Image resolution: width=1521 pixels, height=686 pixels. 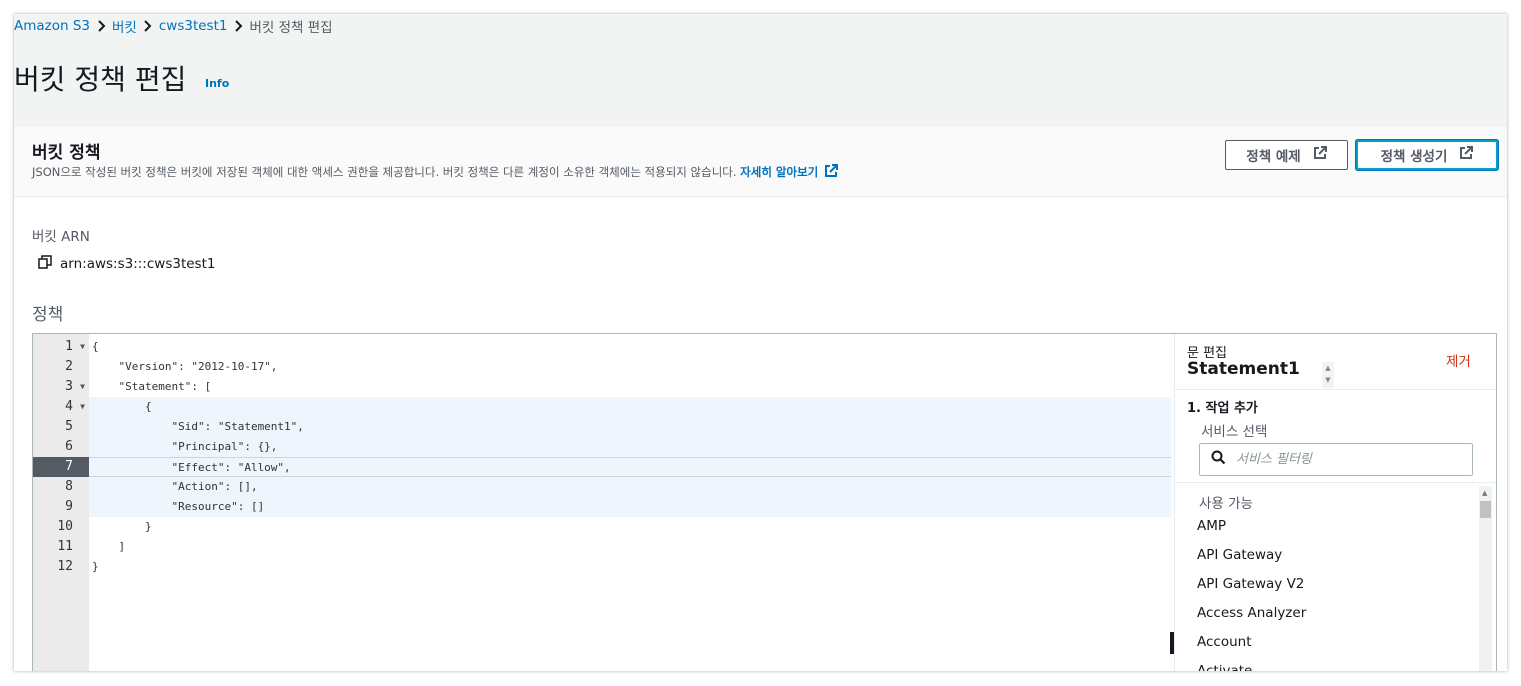 I want to click on code-line-text: ], so click(x=109, y=546).